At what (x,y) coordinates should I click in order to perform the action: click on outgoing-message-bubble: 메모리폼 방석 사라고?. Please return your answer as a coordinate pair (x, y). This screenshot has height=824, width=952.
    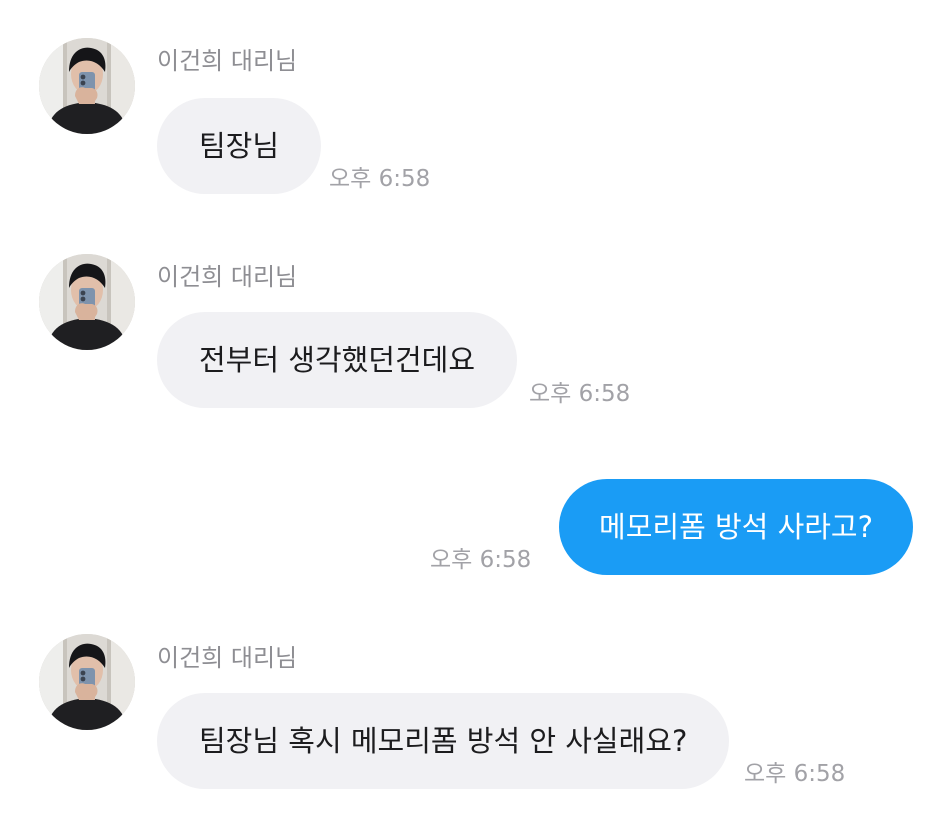
    Looking at the image, I should click on (736, 527).